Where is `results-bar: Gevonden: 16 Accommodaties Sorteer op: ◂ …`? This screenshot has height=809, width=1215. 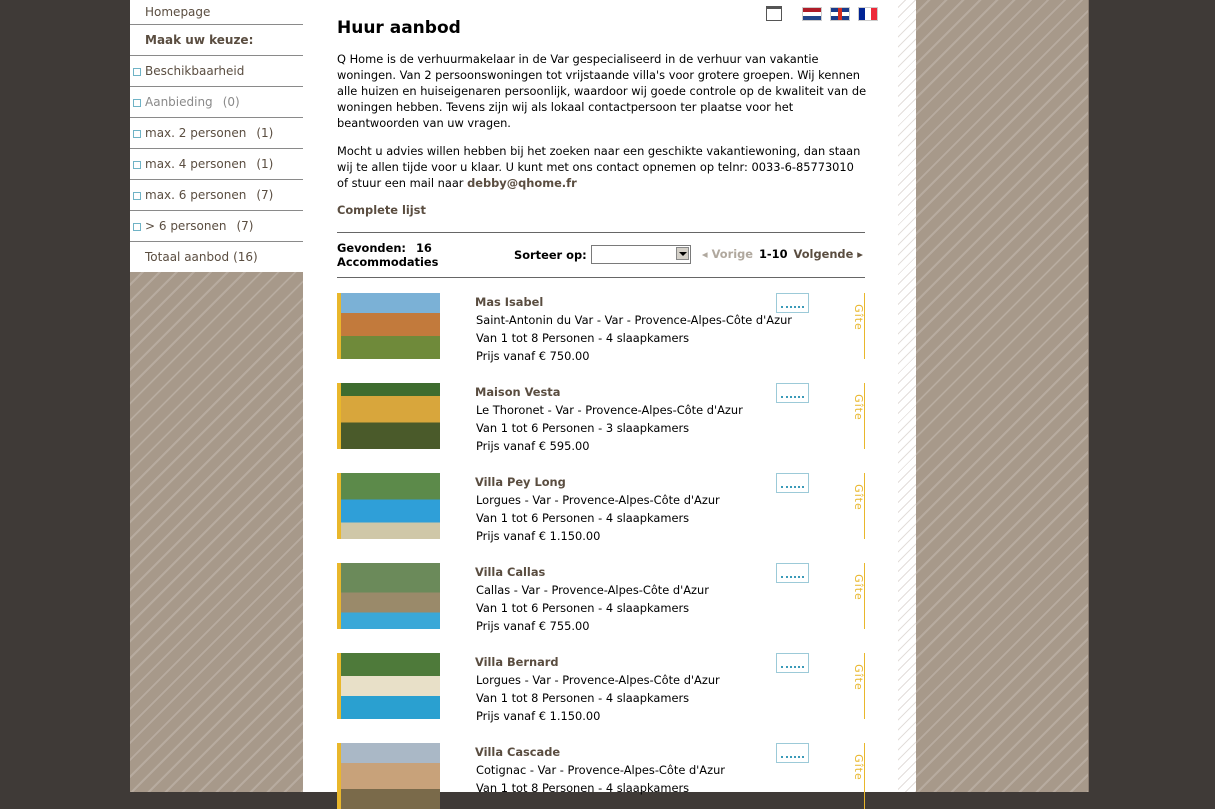
results-bar: Gevonden: 16 Accommodaties Sorteer op: ◂ … is located at coordinates (601, 258).